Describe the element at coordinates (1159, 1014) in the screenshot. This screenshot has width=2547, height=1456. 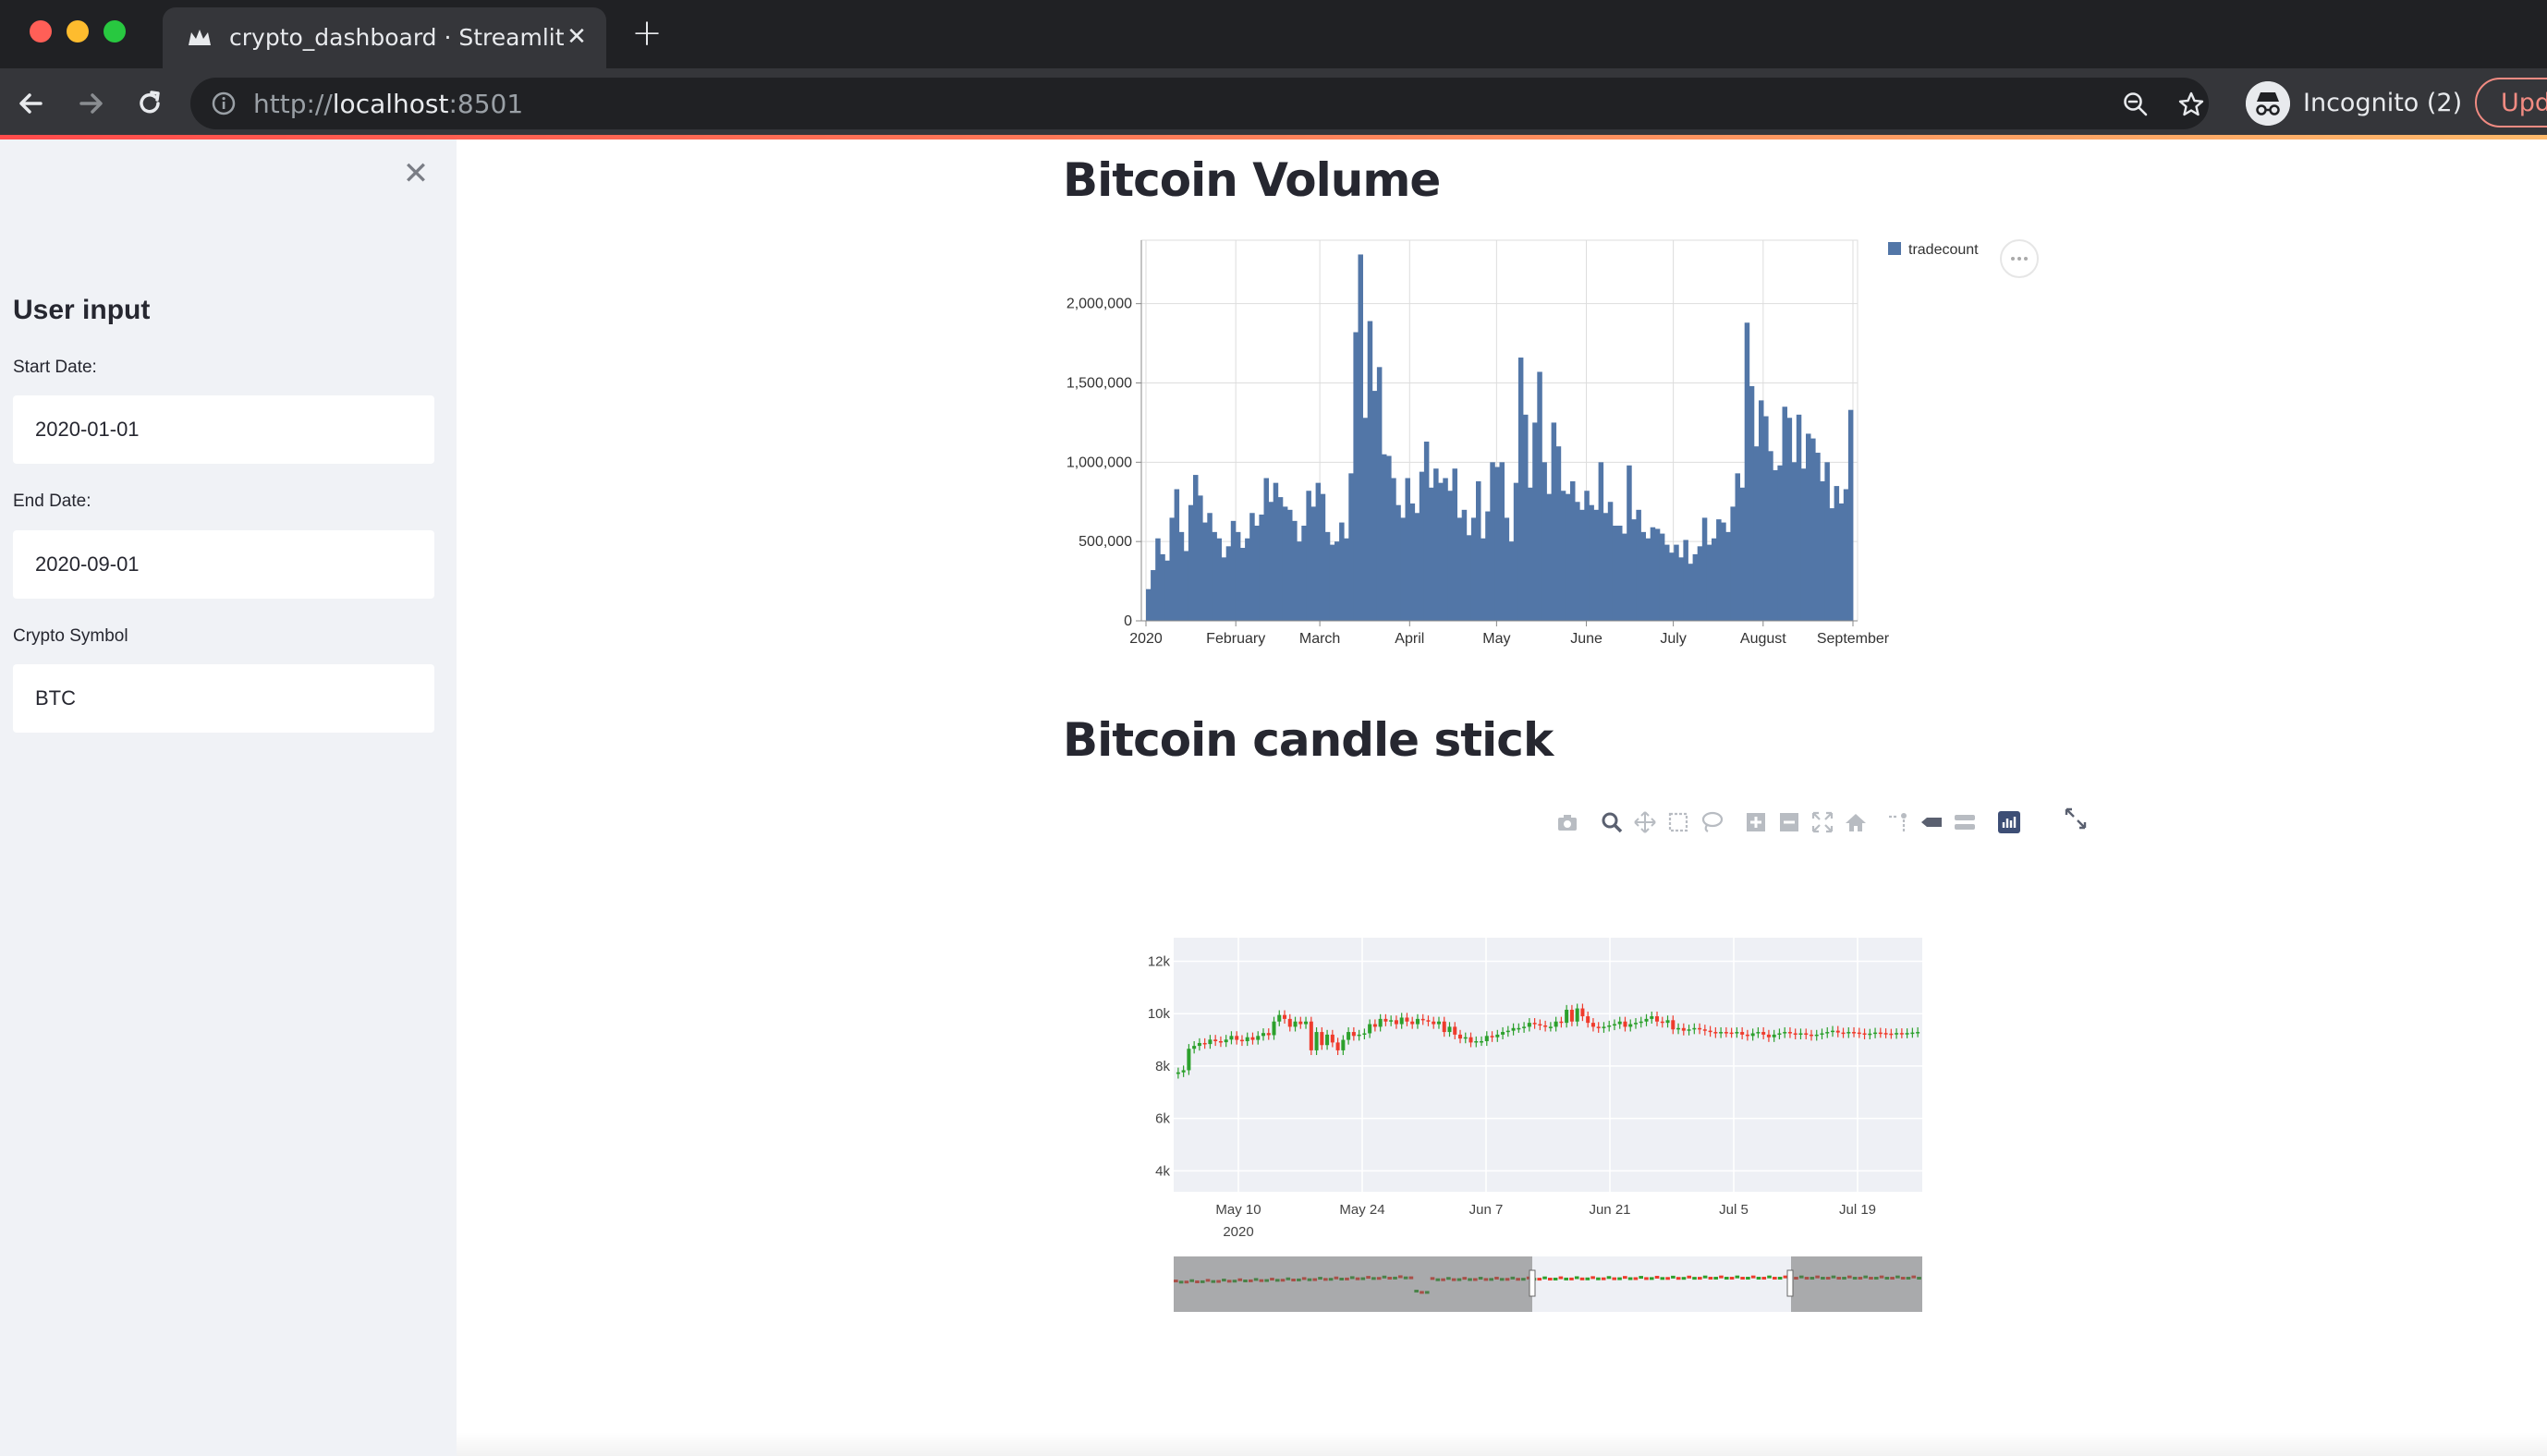
I see `candle-y-tick-label: 10k` at that location.